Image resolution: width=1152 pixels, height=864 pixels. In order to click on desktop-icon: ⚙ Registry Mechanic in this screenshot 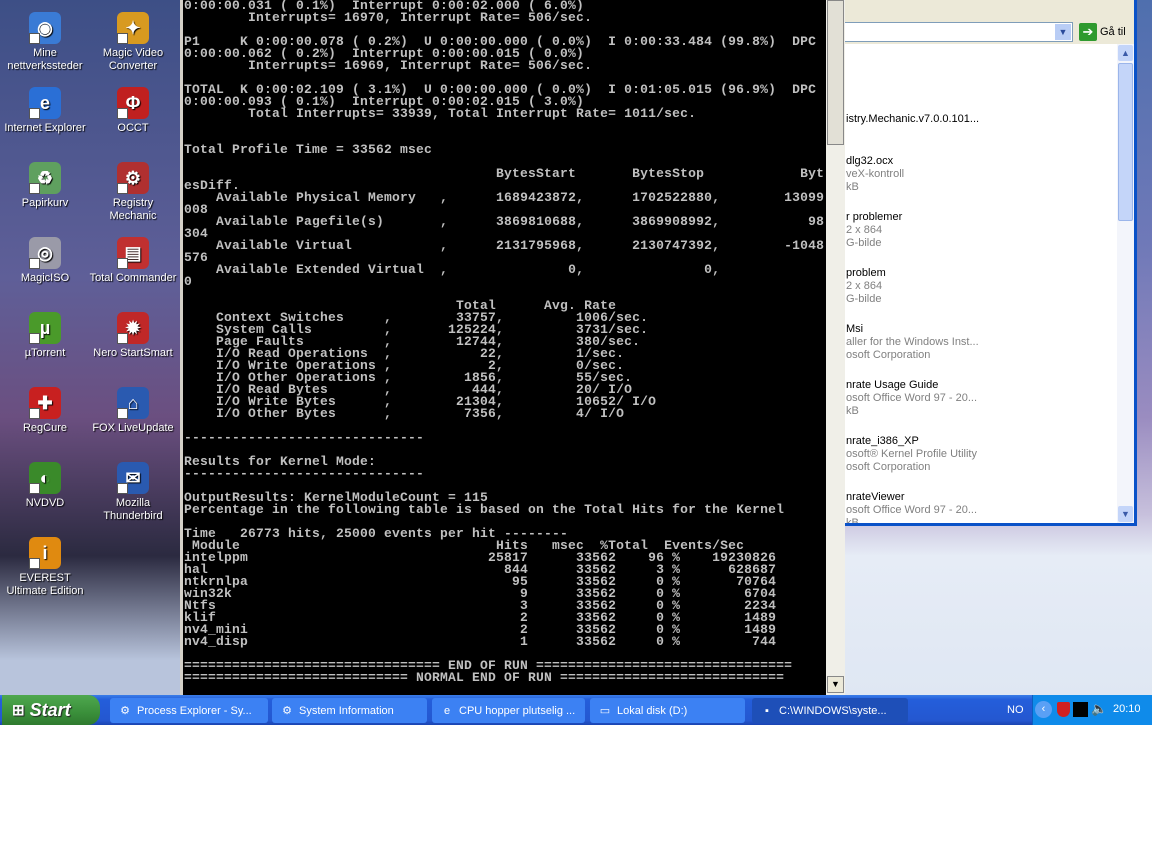, I will do `click(133, 192)`.